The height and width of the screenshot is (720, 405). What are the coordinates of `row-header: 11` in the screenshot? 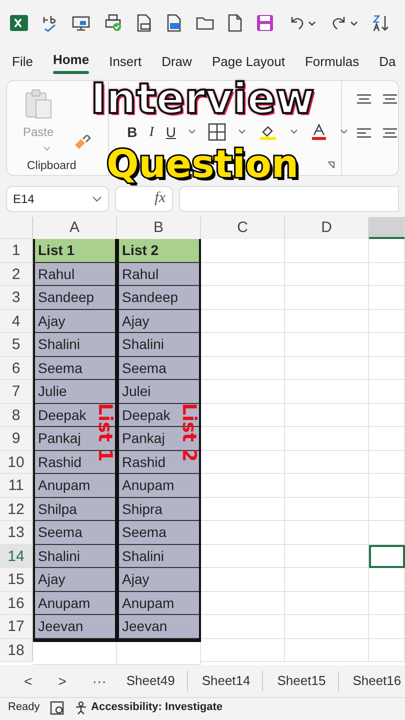 It's located at (16, 486).